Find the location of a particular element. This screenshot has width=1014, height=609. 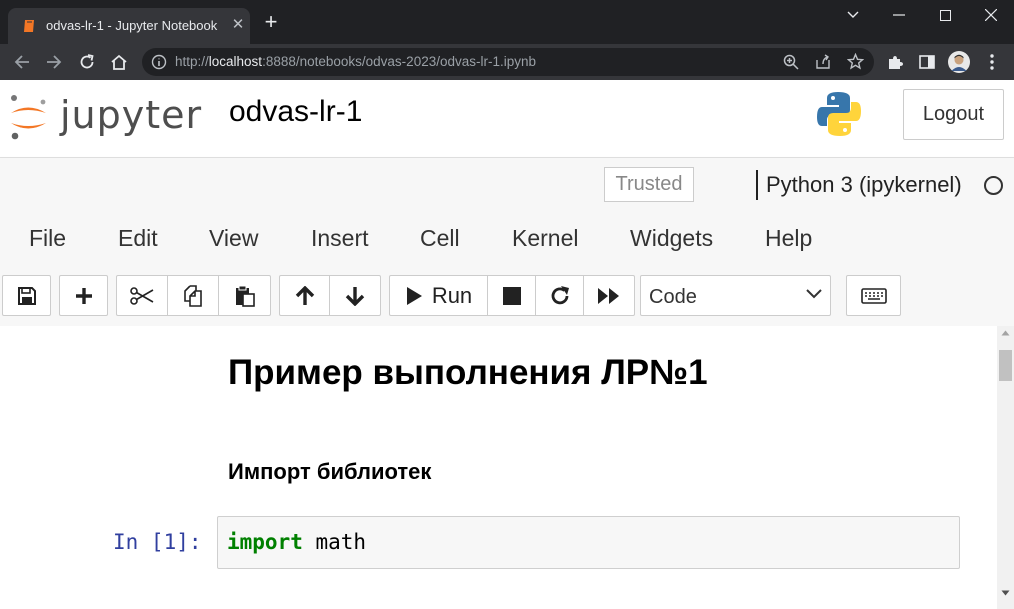

keyboard-shortcuts-button is located at coordinates (873, 295).